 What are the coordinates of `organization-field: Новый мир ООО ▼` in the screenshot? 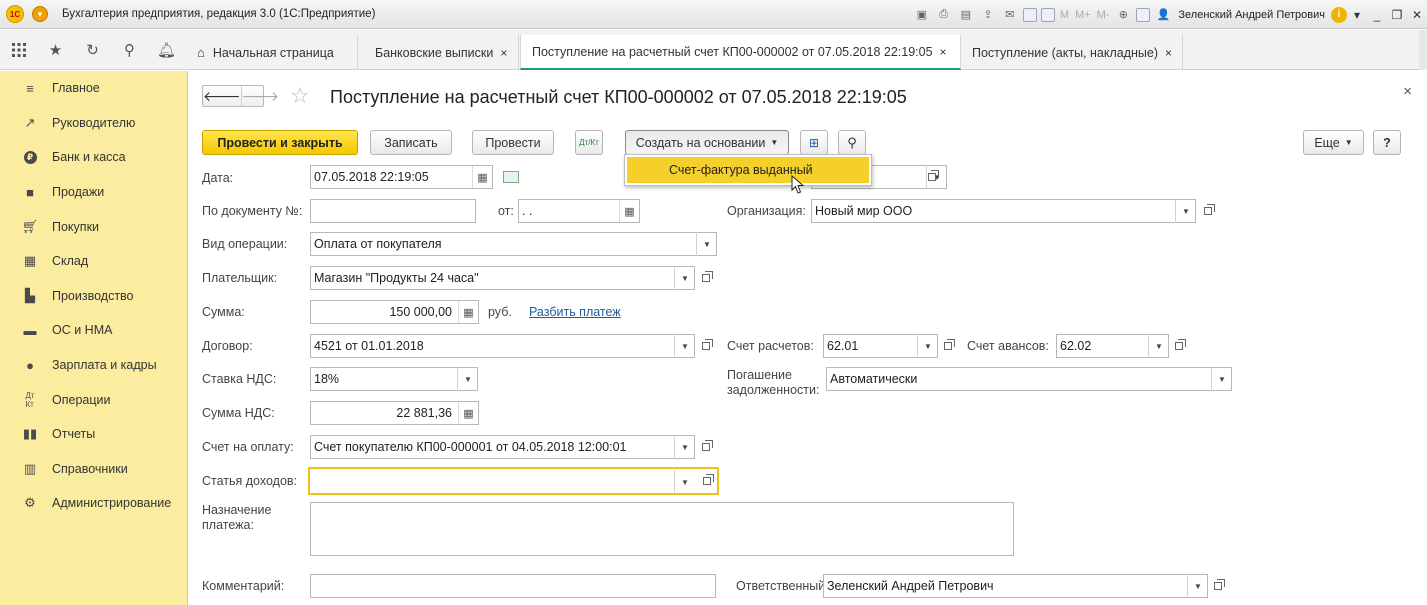 It's located at (1003, 211).